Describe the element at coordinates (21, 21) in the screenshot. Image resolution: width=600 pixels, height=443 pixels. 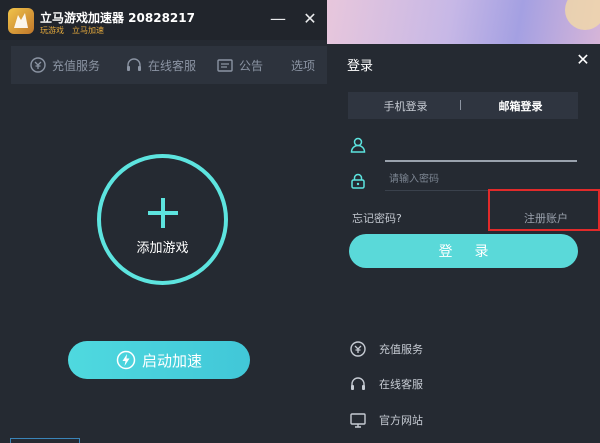
I see `app-logo` at that location.